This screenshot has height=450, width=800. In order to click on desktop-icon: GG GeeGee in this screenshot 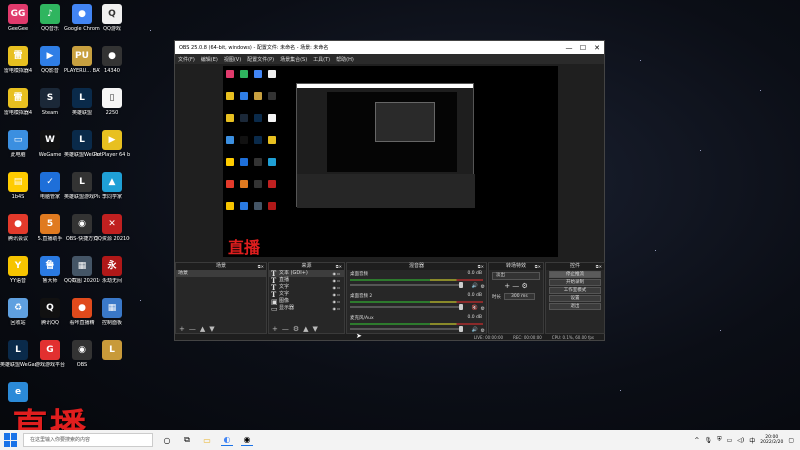, I will do `click(18, 18)`.